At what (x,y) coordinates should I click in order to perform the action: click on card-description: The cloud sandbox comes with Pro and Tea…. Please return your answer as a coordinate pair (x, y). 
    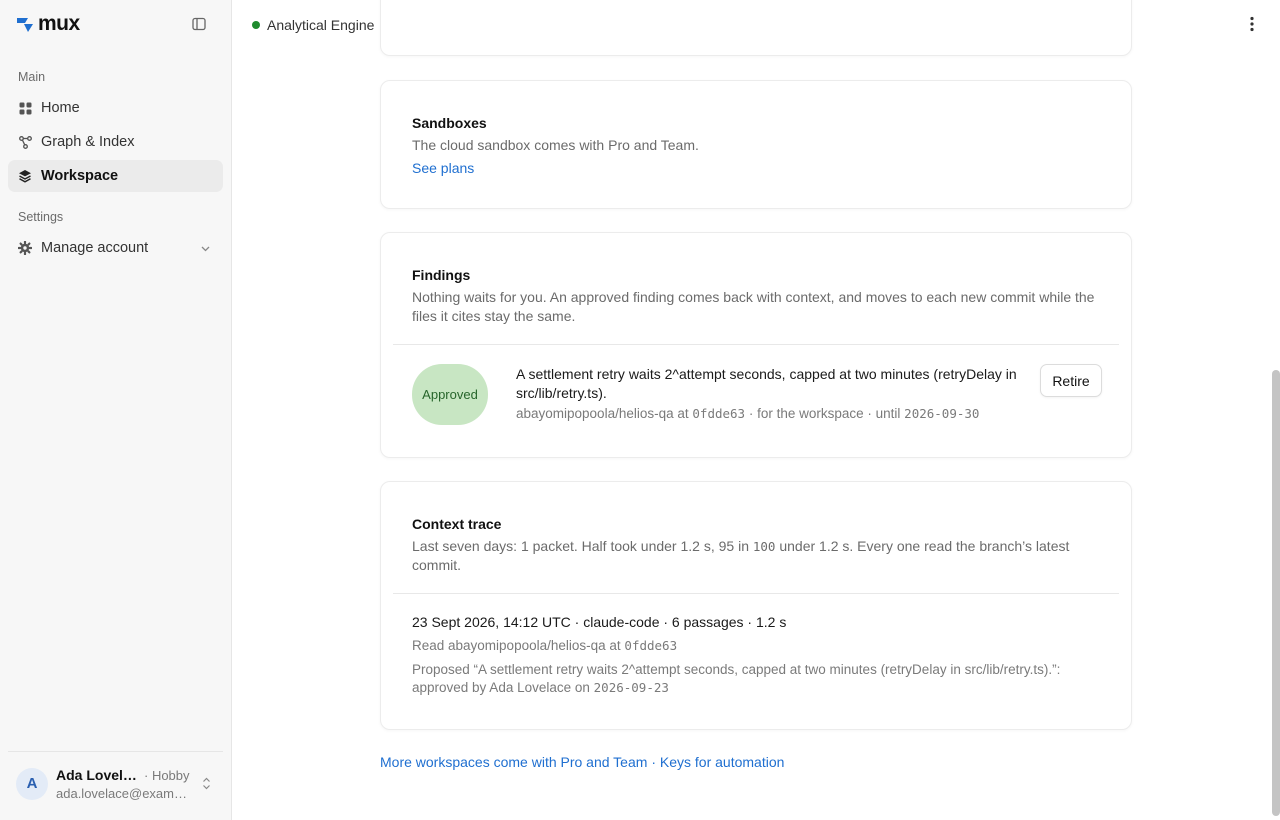
    Looking at the image, I should click on (555, 145).